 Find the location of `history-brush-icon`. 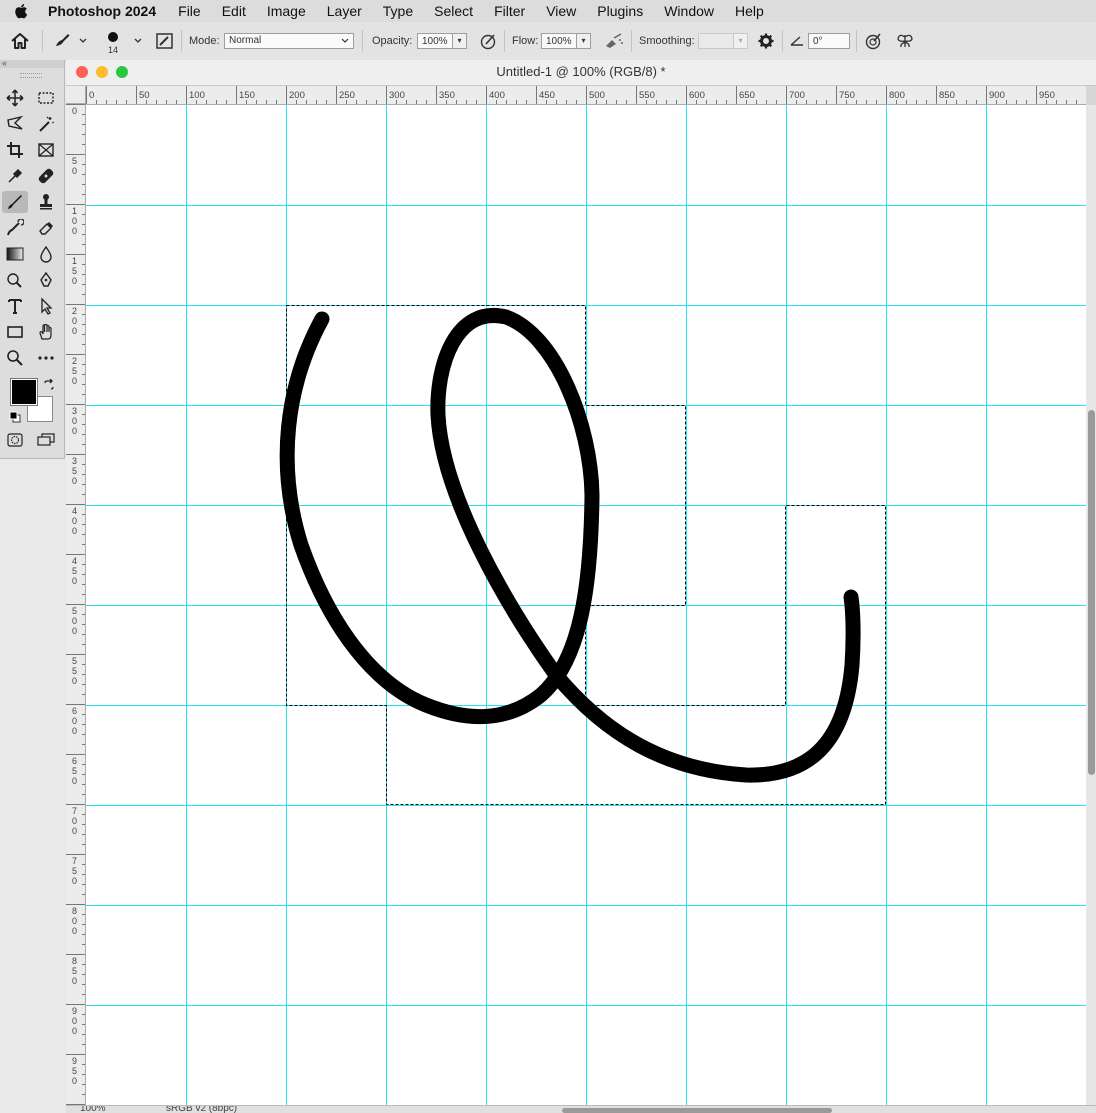

history-brush-icon is located at coordinates (15, 228).